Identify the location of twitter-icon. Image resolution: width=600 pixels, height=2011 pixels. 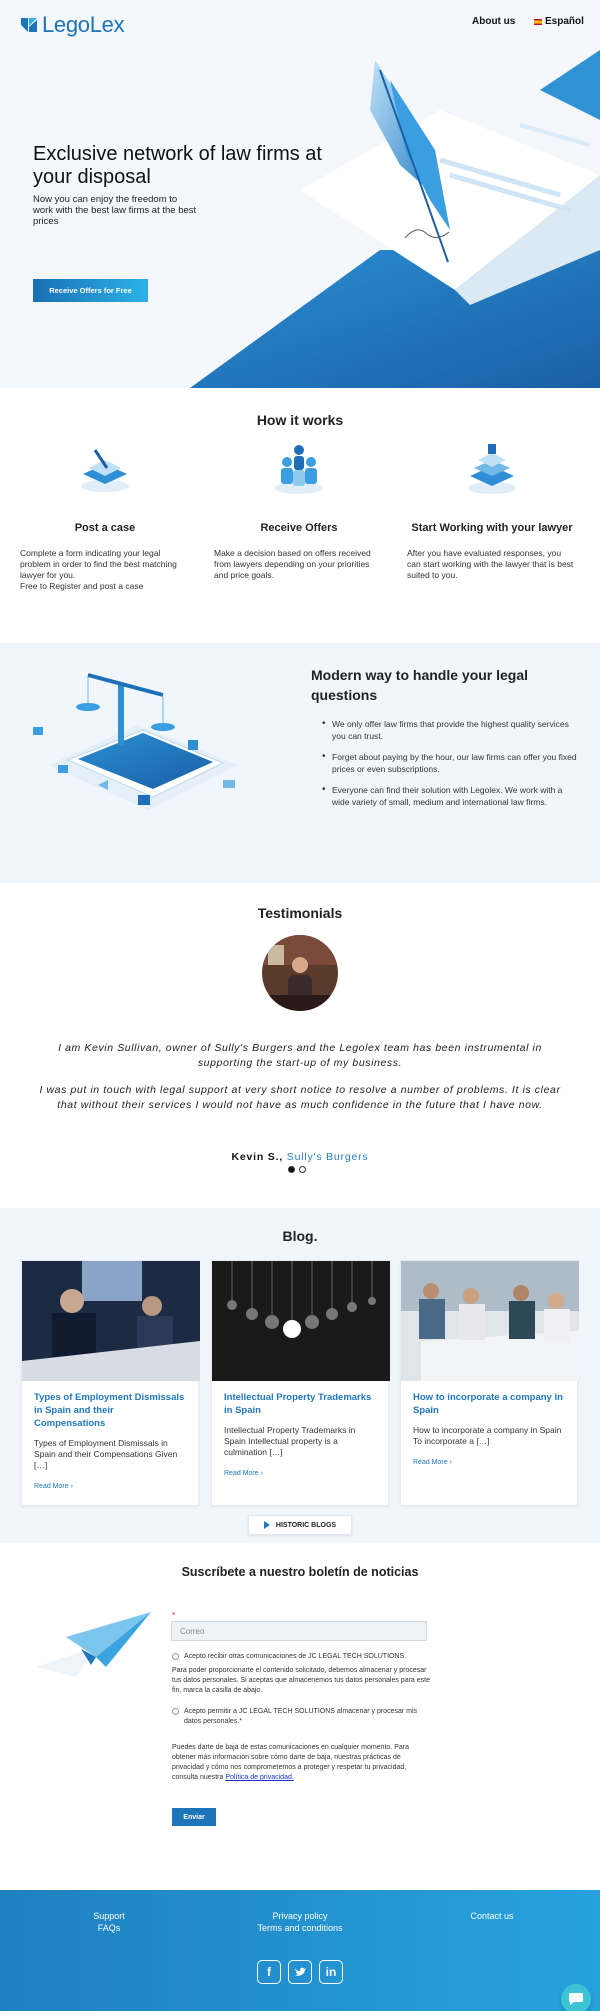
(300, 1972).